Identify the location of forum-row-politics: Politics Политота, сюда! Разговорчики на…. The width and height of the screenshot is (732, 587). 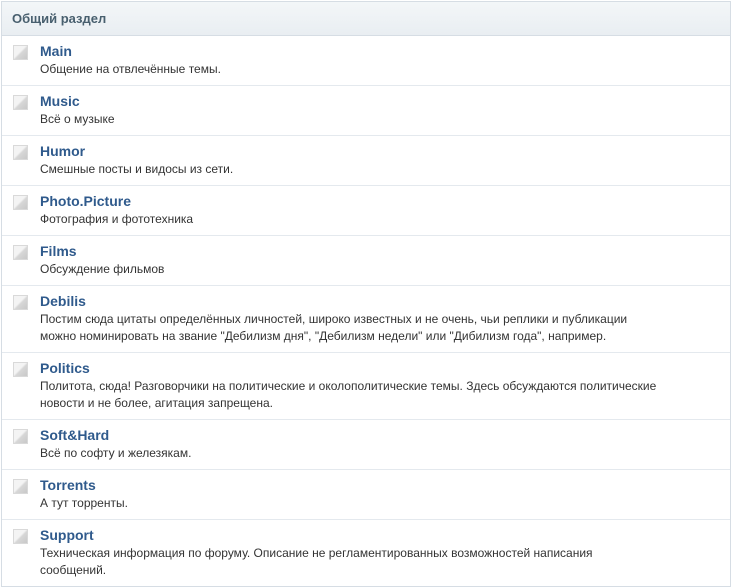
(366, 386).